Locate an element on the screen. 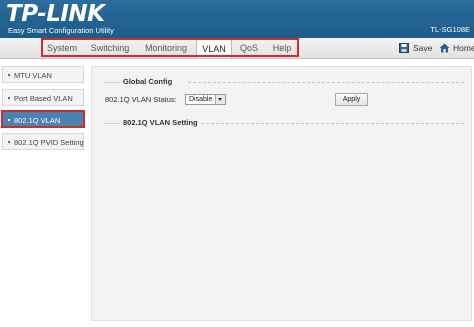 This screenshot has height=327, width=474. select-value: Disable is located at coordinates (201, 99).